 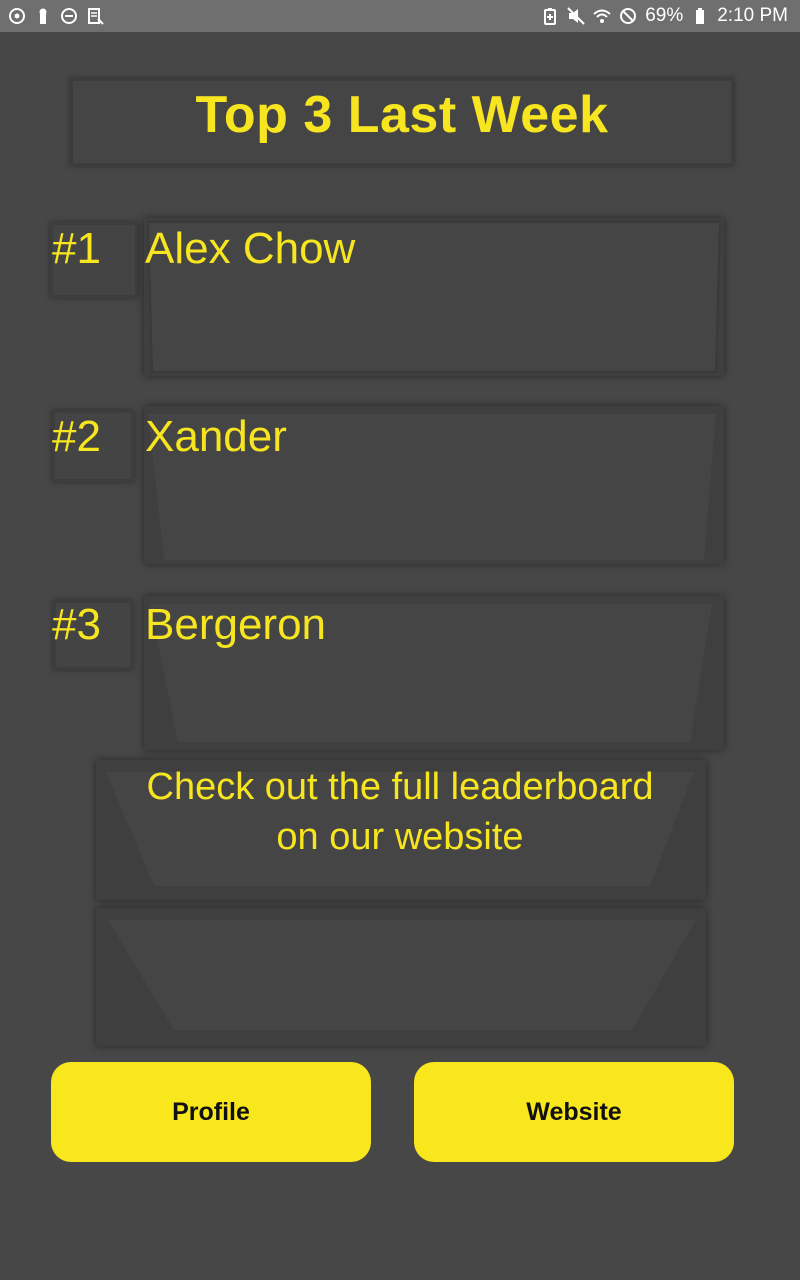 What do you see at coordinates (211, 1112) in the screenshot?
I see `profile-button: Profile` at bounding box center [211, 1112].